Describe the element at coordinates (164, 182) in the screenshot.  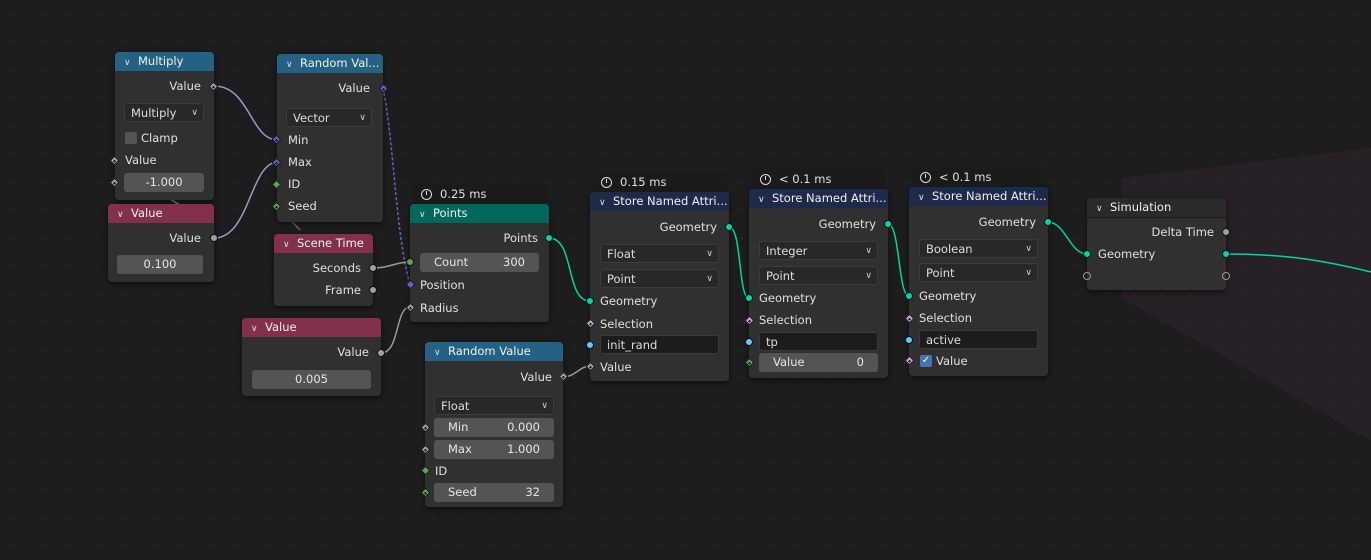
I see `value-field: -1.000` at that location.